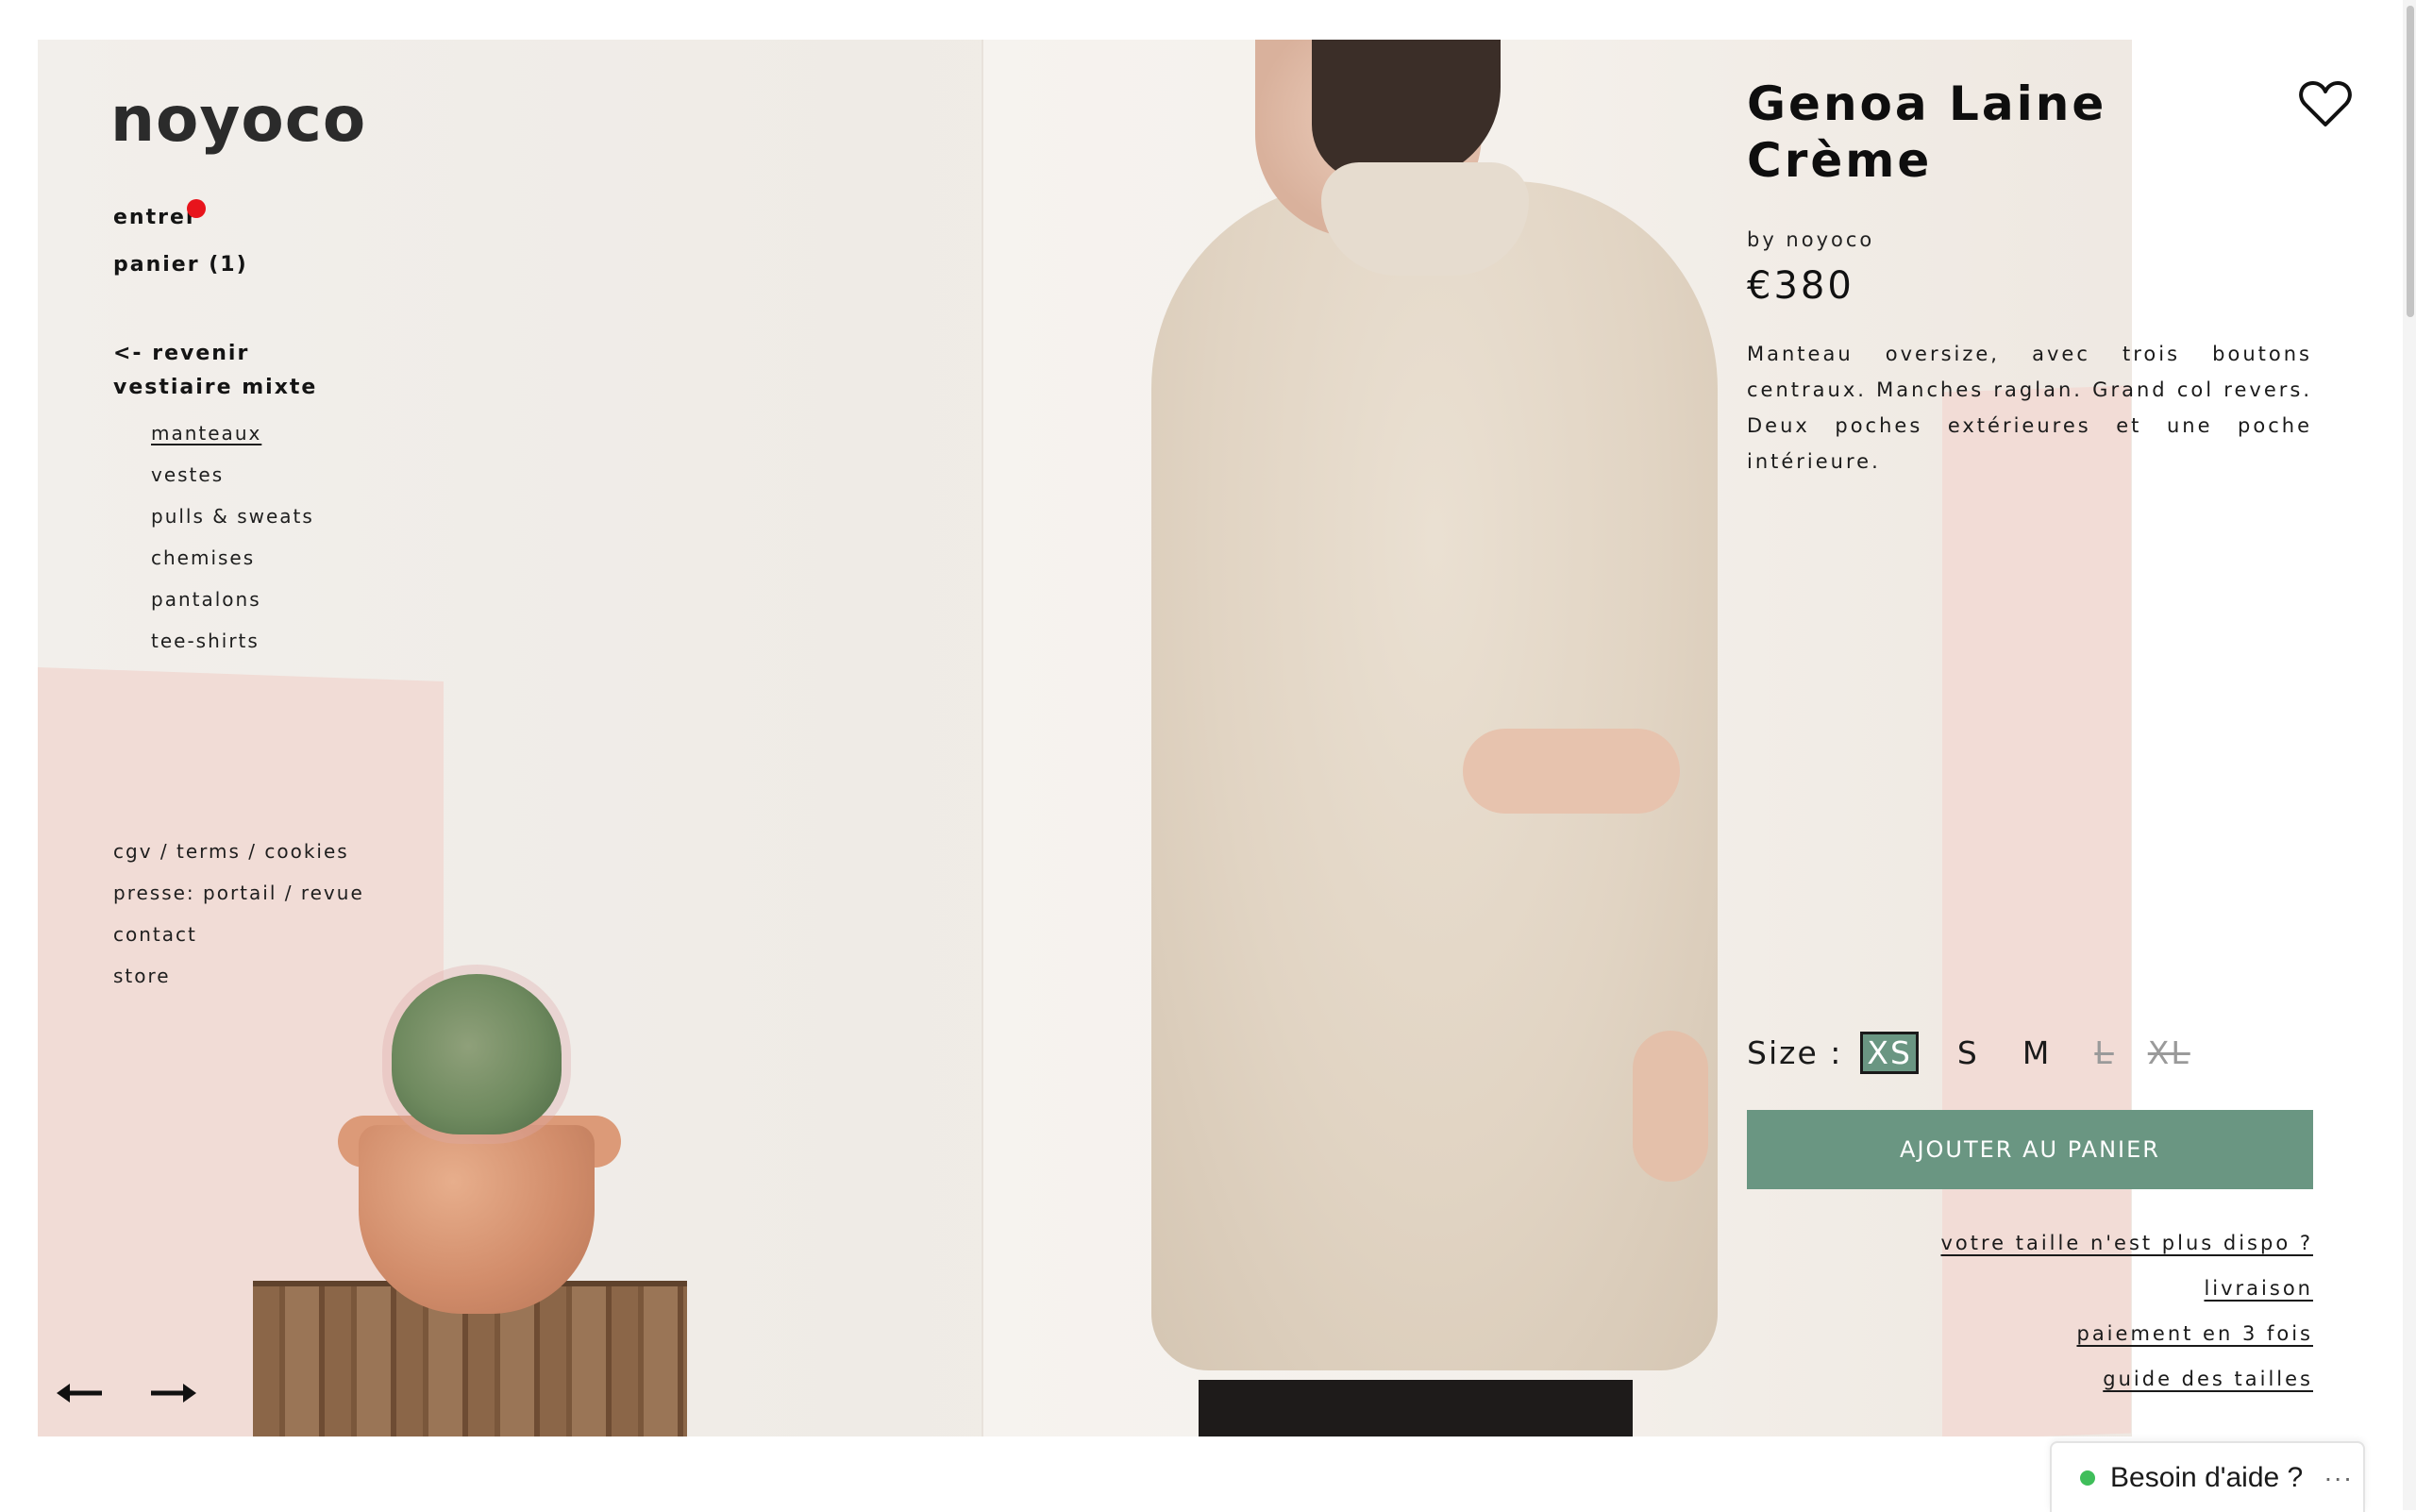  Describe the element at coordinates (205, 641) in the screenshot. I see `category-tee-shirts: tee-shirts` at that location.